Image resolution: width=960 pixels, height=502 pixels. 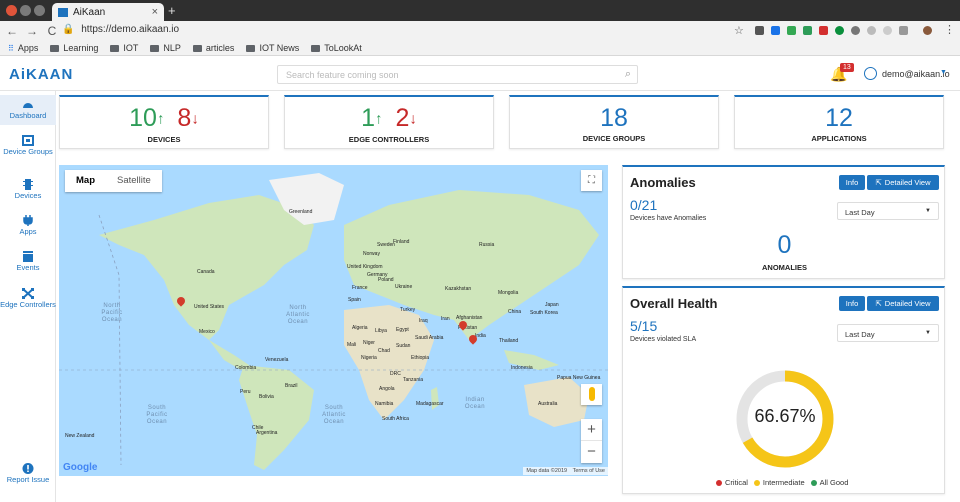 I want to click on street-view-pegman-icon, so click(x=591, y=394).